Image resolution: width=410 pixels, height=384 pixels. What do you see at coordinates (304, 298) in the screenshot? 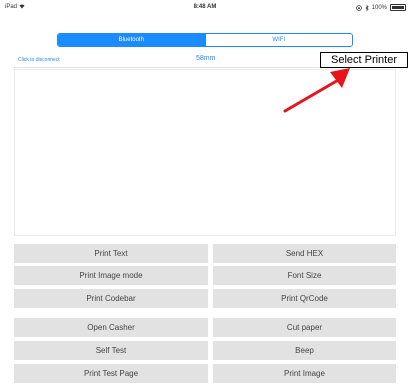
I see `print-qrcode-button: Print QrCode` at bounding box center [304, 298].